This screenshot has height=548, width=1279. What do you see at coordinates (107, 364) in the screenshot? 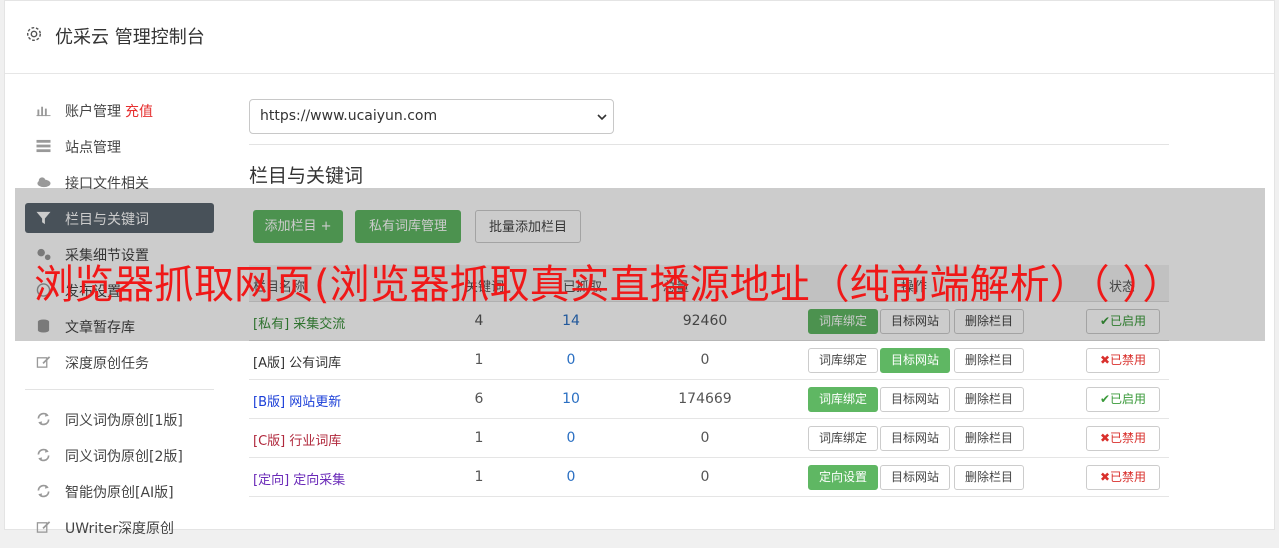
I see `sidebar-item-label: 深度原创任务` at bounding box center [107, 364].